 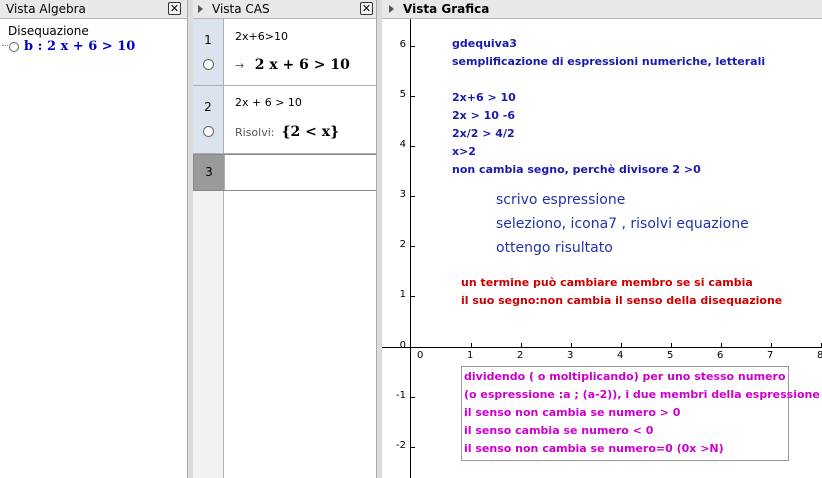 I want to click on cas-row-number: 3, so click(x=209, y=172).